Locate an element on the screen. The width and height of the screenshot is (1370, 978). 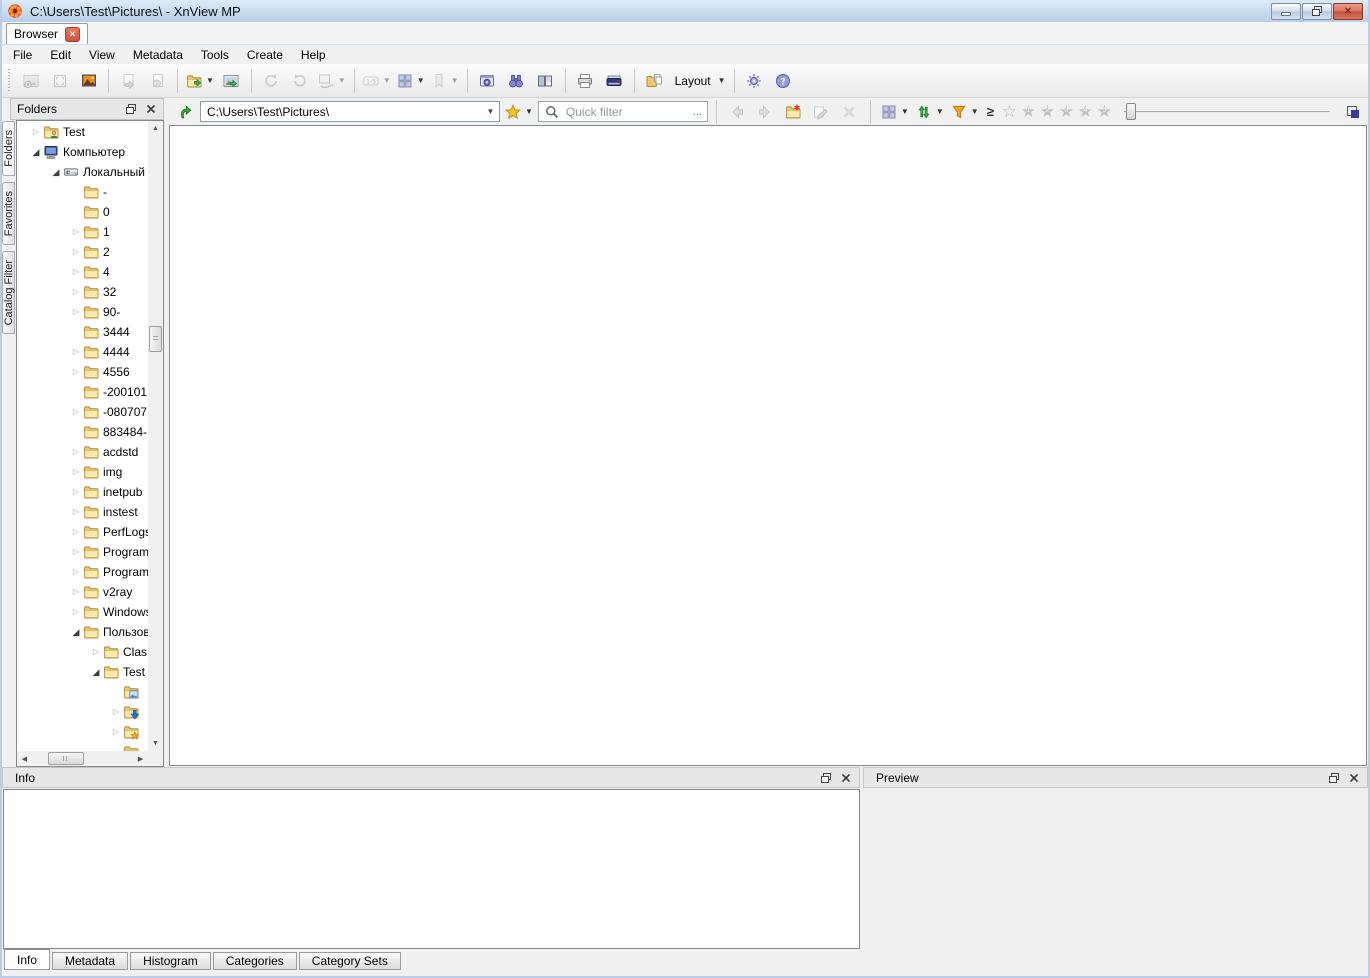
batch-rename-button: 1-5 ▼ is located at coordinates (377, 80).